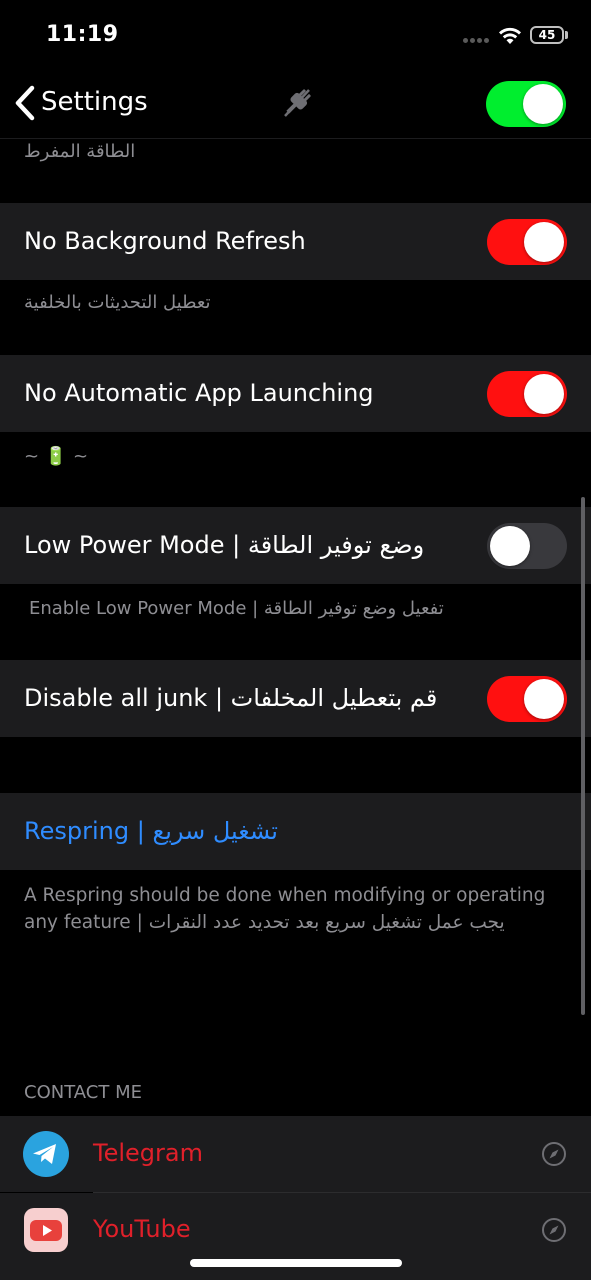 Image resolution: width=591 pixels, height=1280 pixels. I want to click on disable-all-junk-toggle, so click(527, 699).